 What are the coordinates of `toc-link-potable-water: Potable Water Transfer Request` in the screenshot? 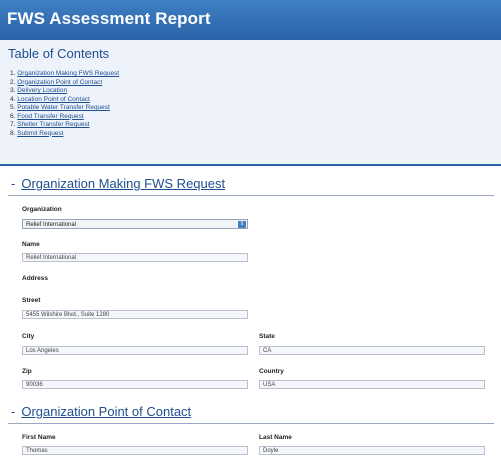 It's located at (63, 107).